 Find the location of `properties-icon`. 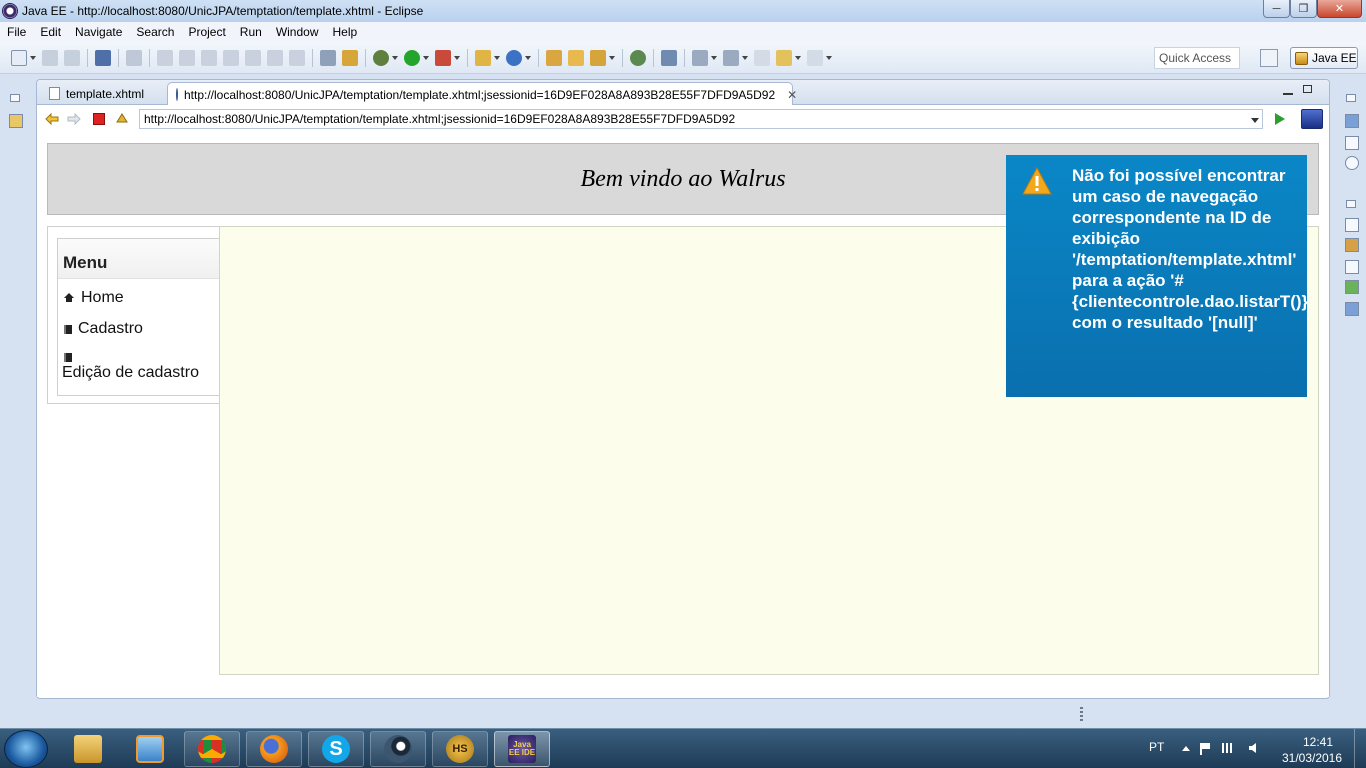

properties-icon is located at coordinates (1352, 245).